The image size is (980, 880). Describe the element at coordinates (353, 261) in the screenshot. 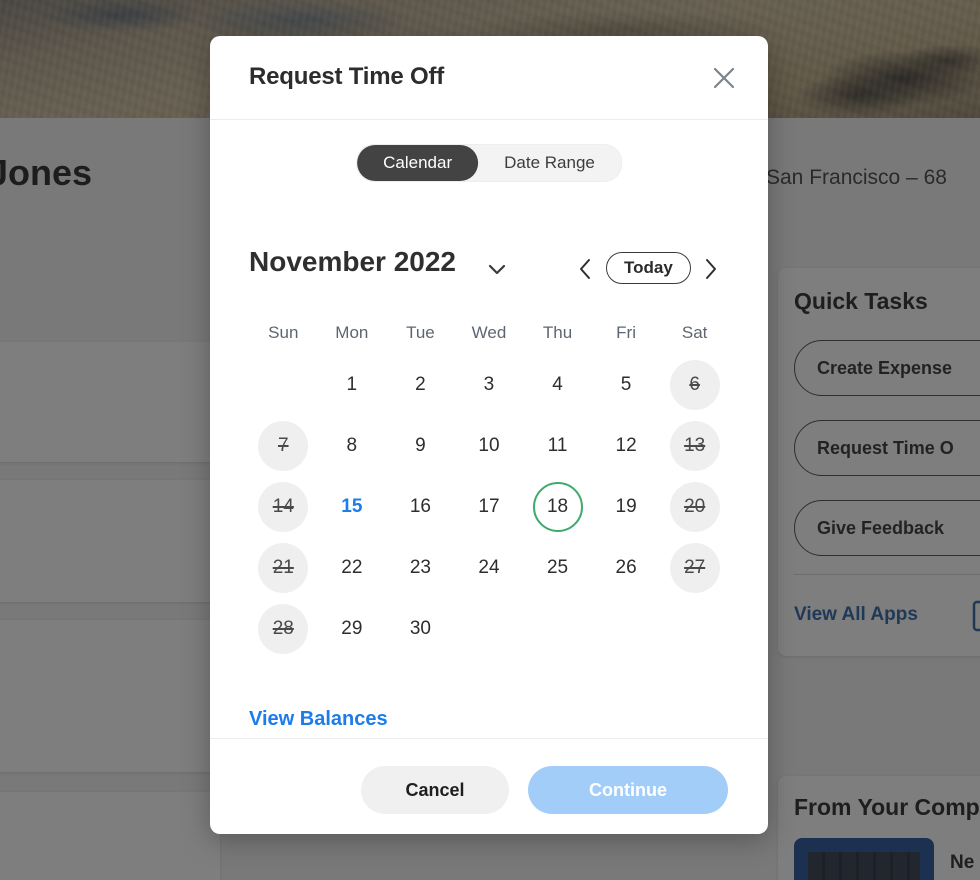

I see `current-month-label: November 2022` at that location.